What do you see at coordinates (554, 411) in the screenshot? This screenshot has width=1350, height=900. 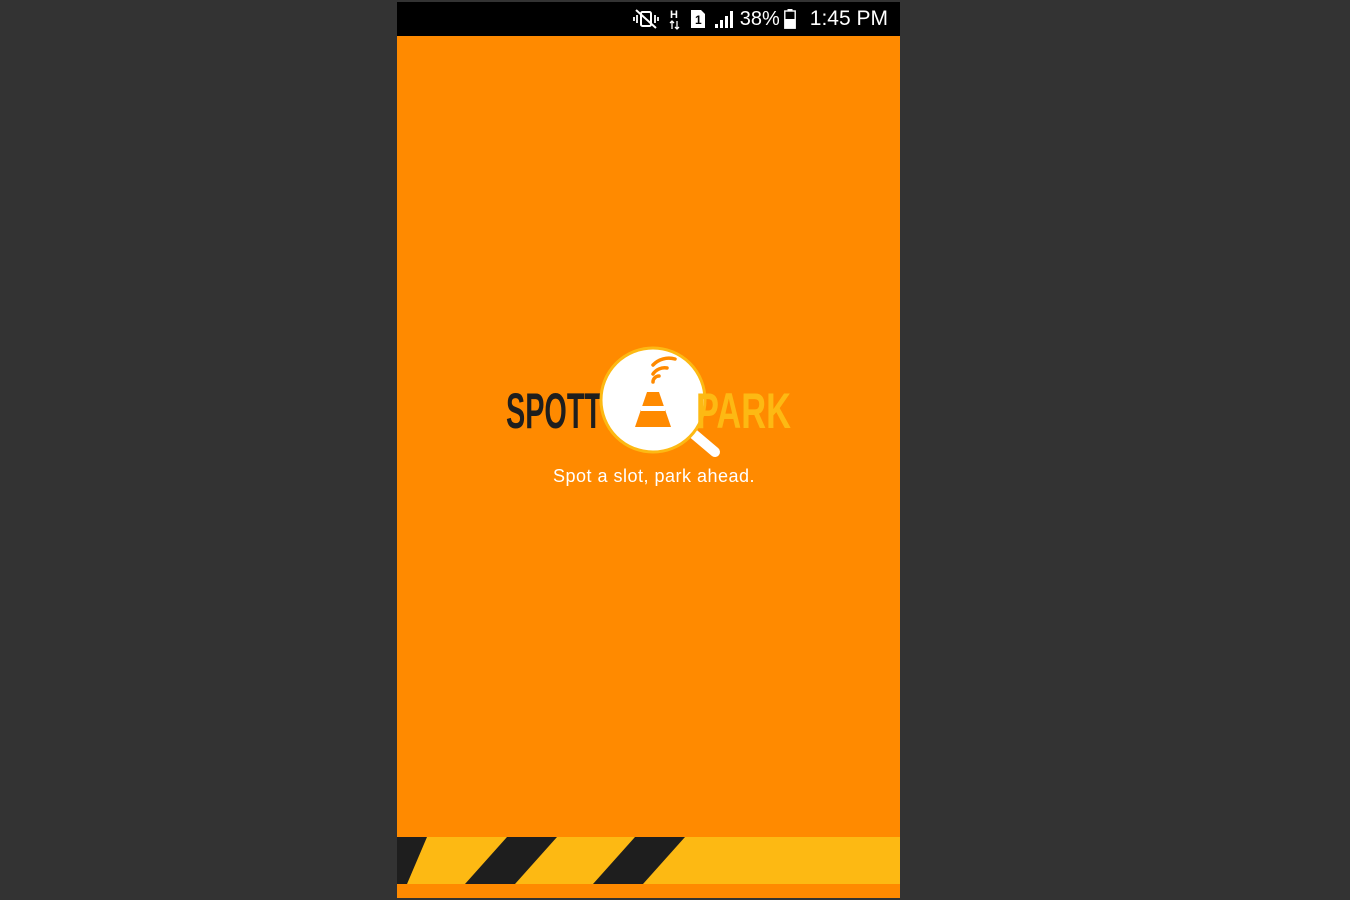 I see `logo-text-spott: SPOTT` at bounding box center [554, 411].